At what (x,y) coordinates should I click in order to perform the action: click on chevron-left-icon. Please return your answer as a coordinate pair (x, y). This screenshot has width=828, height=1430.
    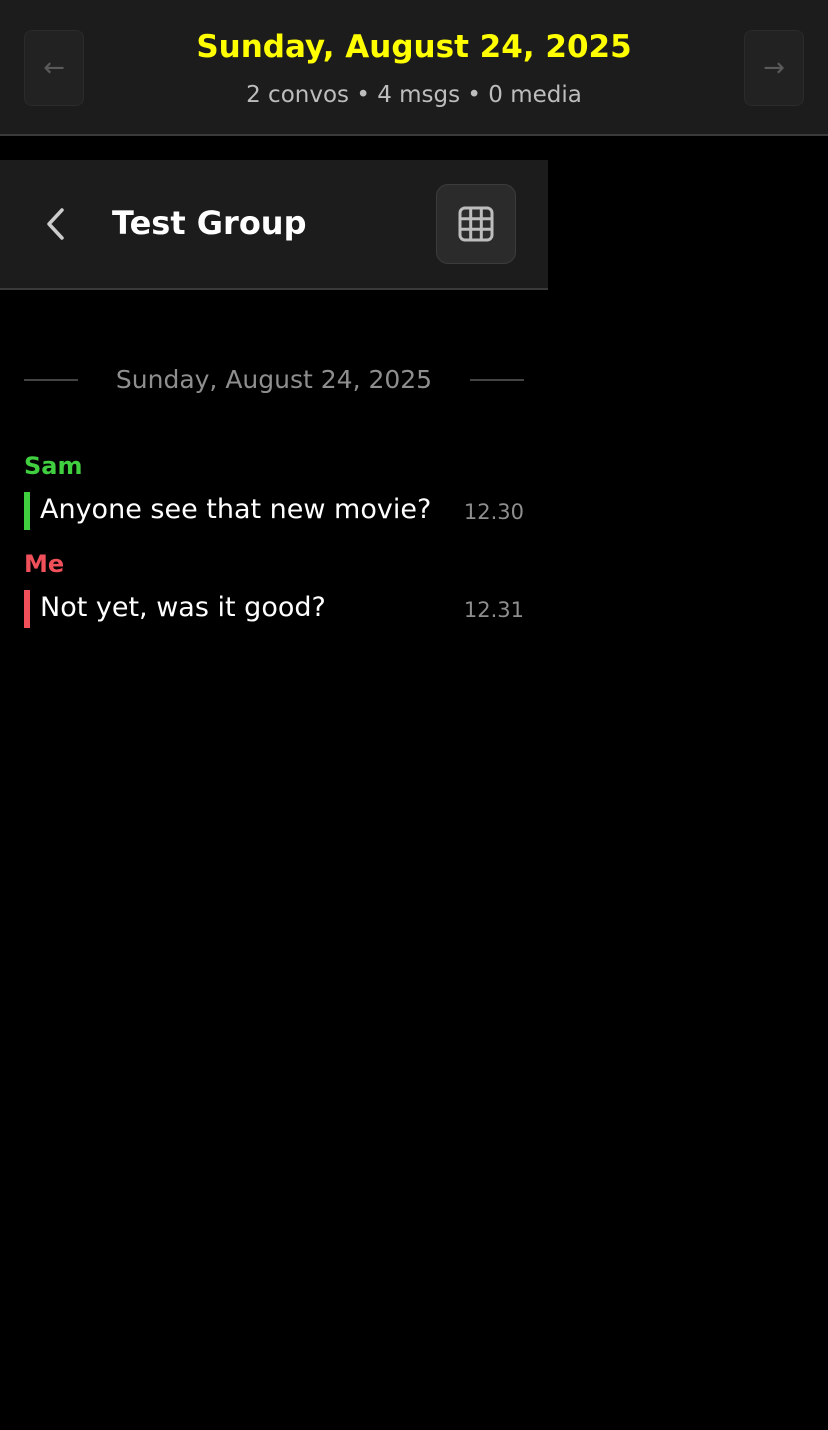
    Looking at the image, I should click on (55, 224).